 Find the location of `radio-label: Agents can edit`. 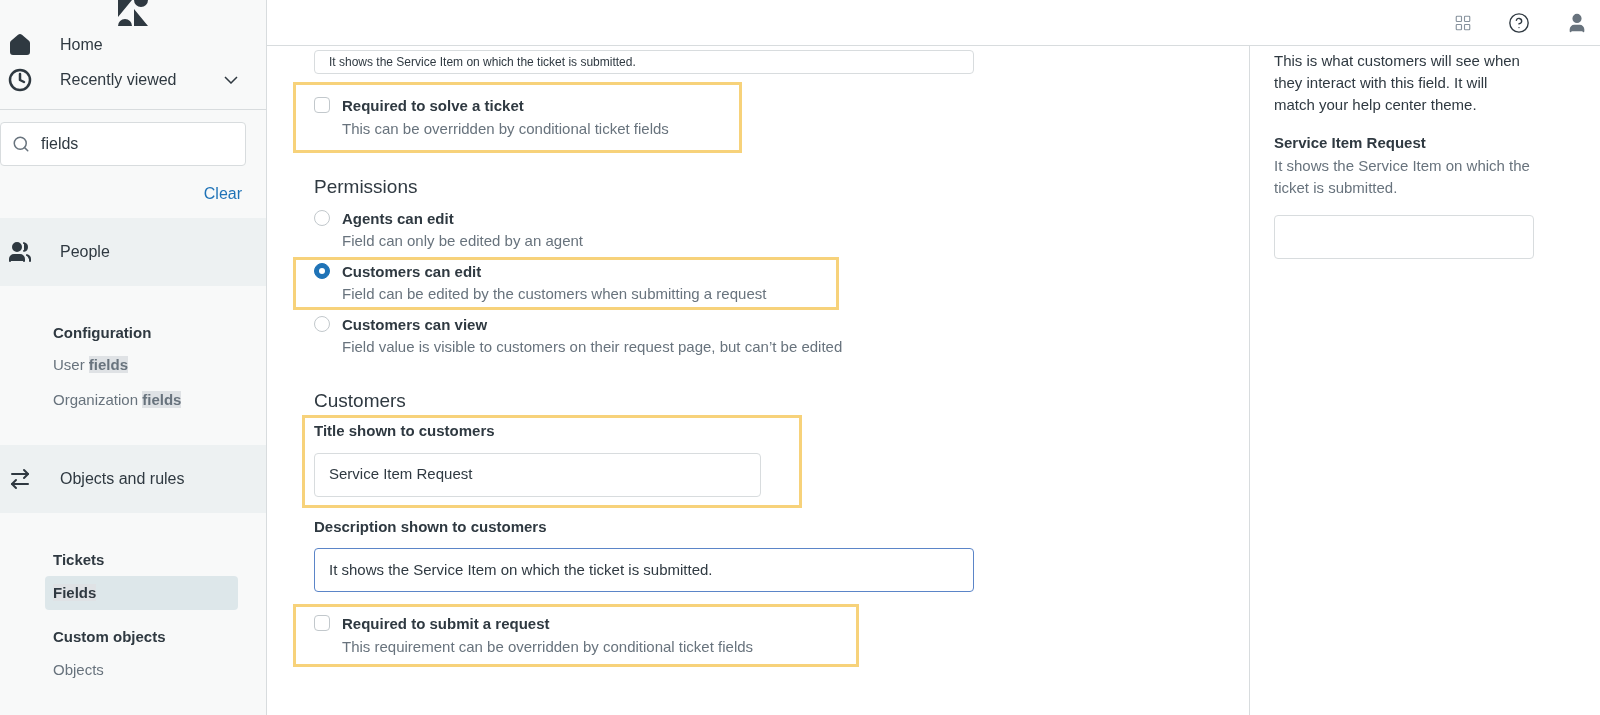

radio-label: Agents can edit is located at coordinates (398, 218).